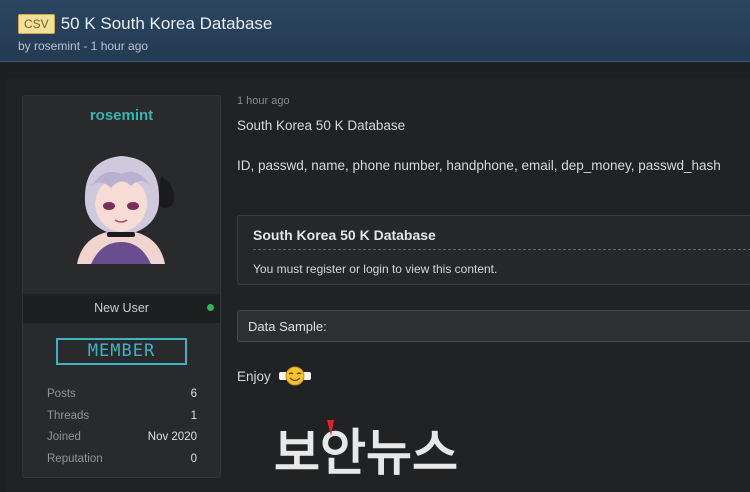  What do you see at coordinates (321, 125) in the screenshot?
I see `post-text-line: South Korea 50 K Database` at bounding box center [321, 125].